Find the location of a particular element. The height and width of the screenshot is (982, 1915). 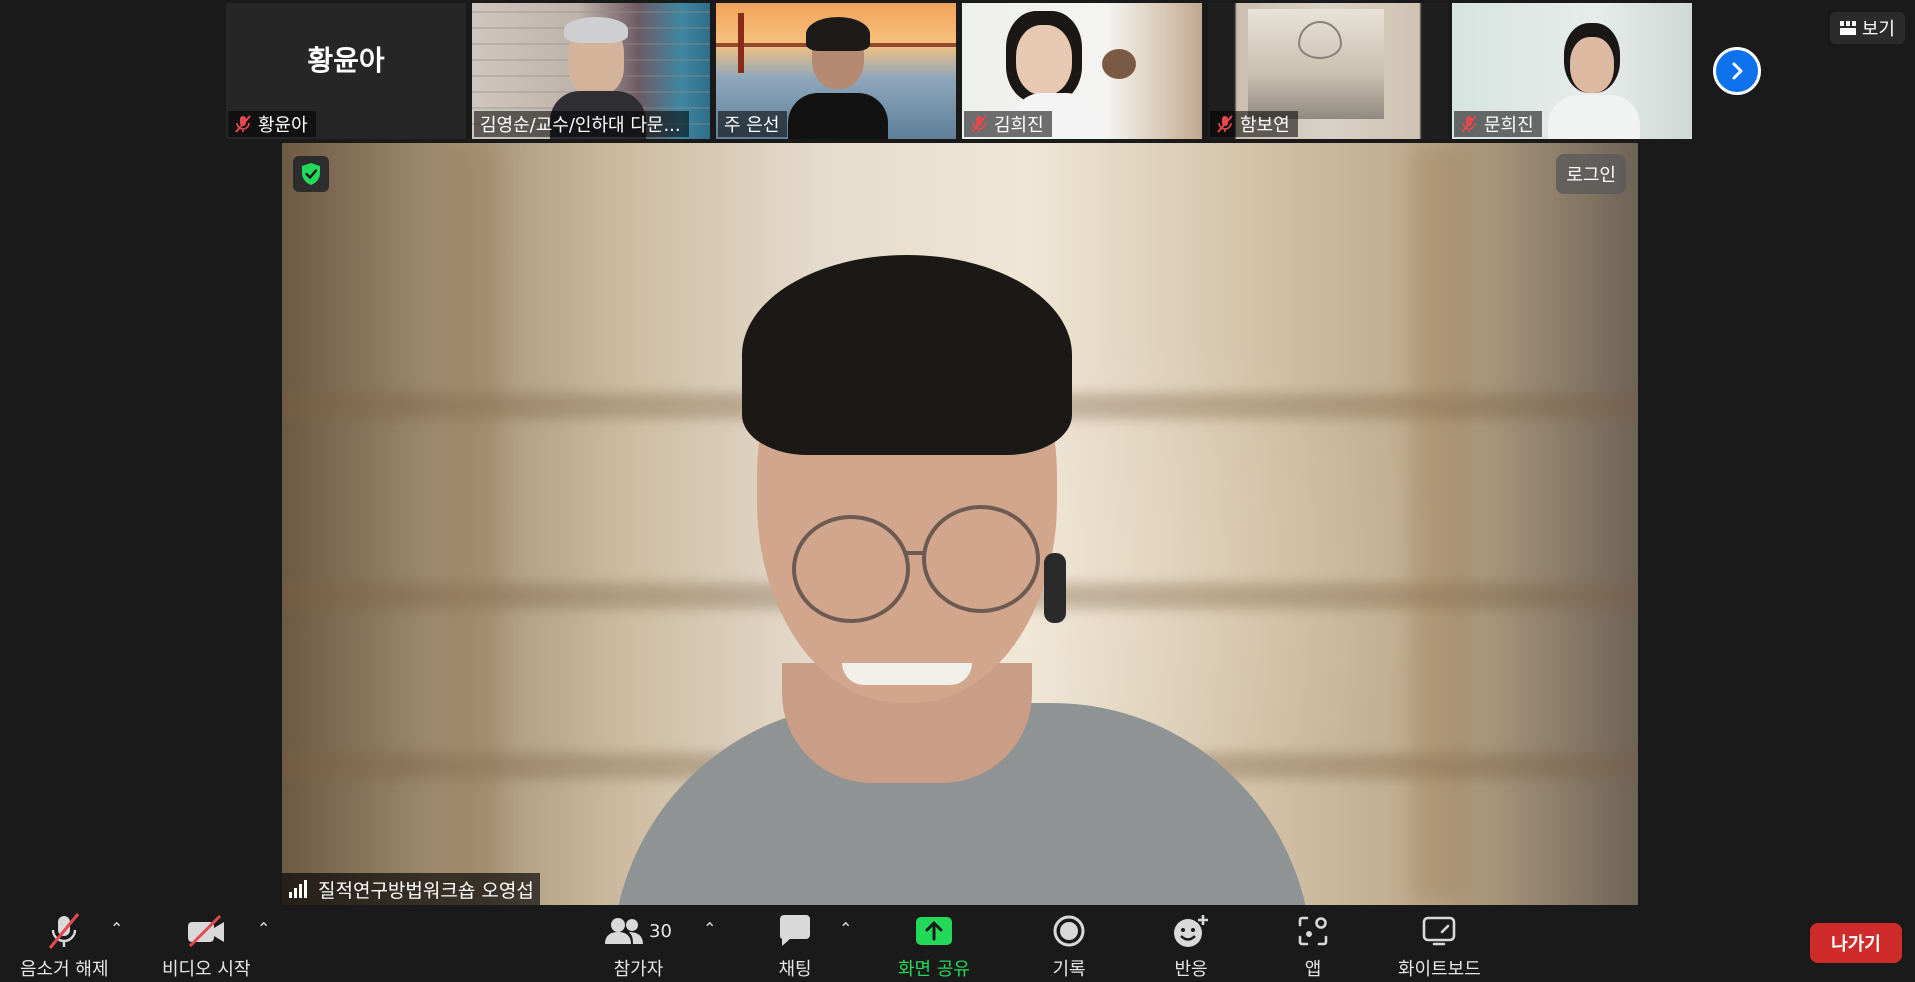

start-video-button: 비디오 시작 is located at coordinates (206, 946).